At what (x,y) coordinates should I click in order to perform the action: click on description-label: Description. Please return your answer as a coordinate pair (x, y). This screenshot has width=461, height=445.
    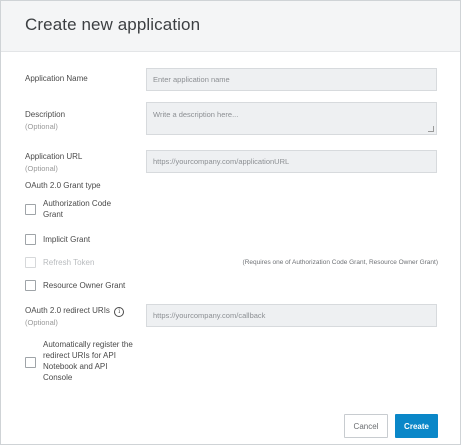
    Looking at the image, I should click on (45, 114).